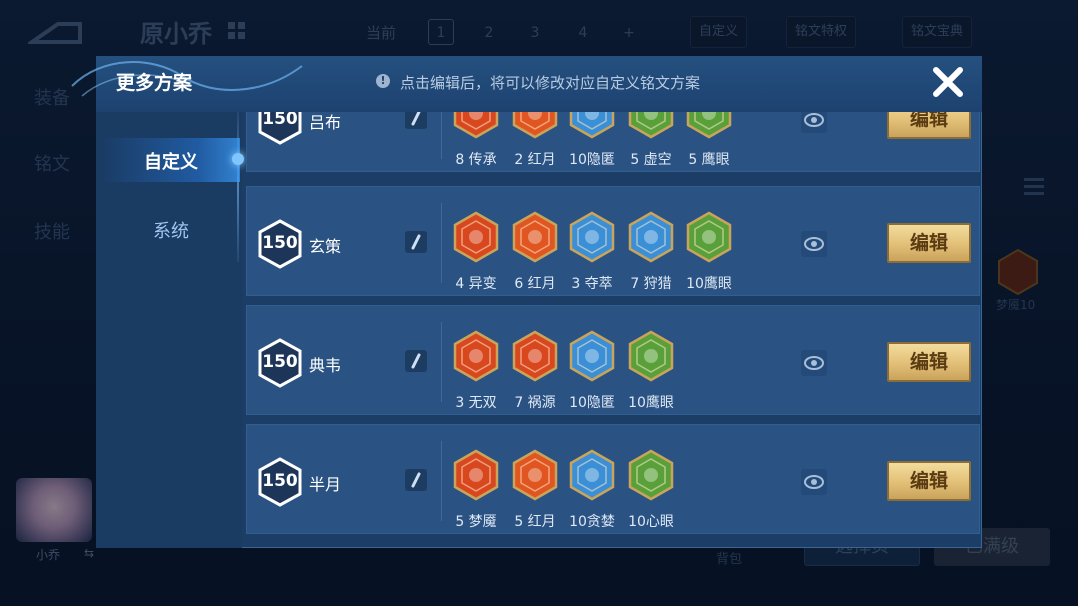 This screenshot has height=606, width=1078. What do you see at coordinates (651, 160) in the screenshot?
I see `gem-label: 5 虚空` at bounding box center [651, 160].